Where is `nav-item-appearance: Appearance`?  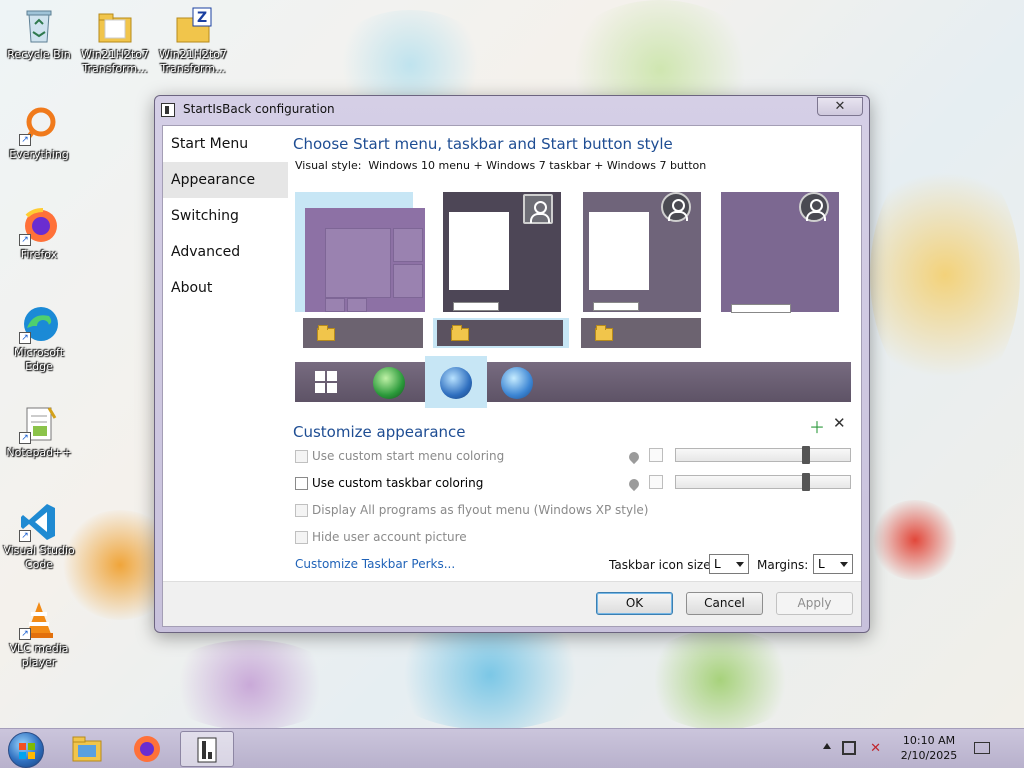 nav-item-appearance: Appearance is located at coordinates (225, 180).